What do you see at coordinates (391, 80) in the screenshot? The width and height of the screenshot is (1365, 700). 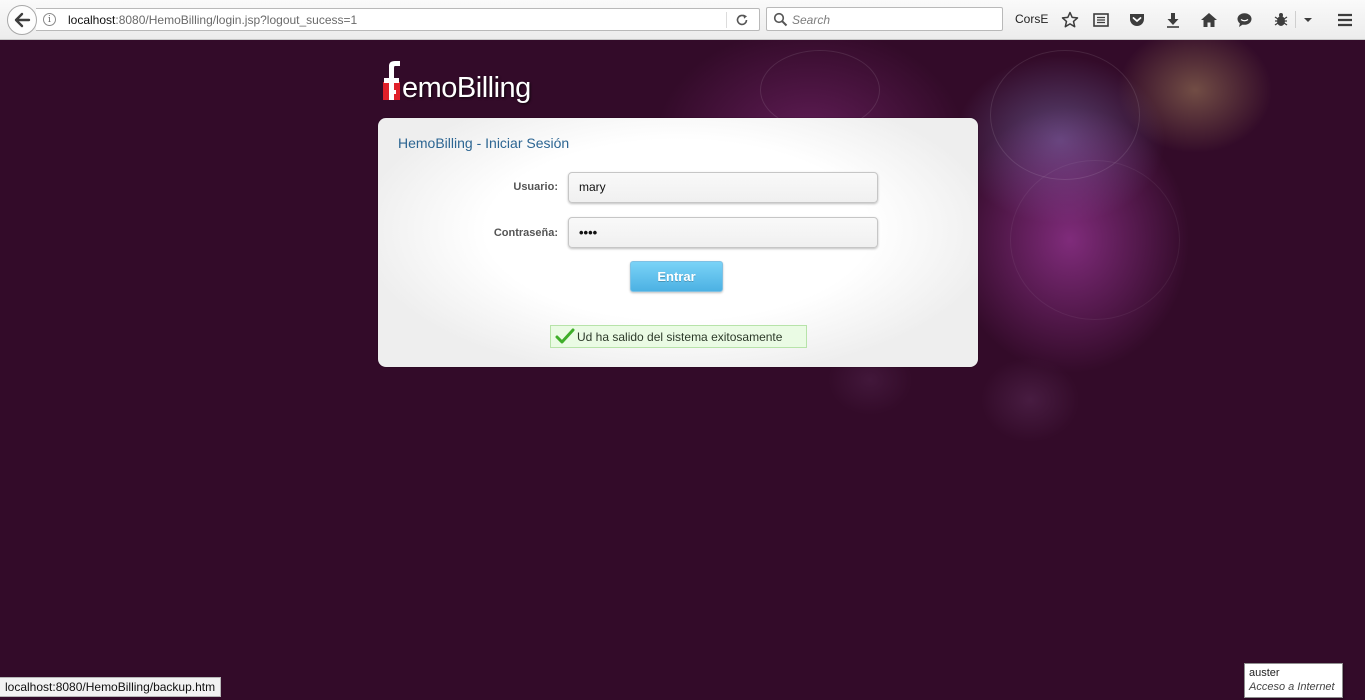 I see `logo-mark-icon` at bounding box center [391, 80].